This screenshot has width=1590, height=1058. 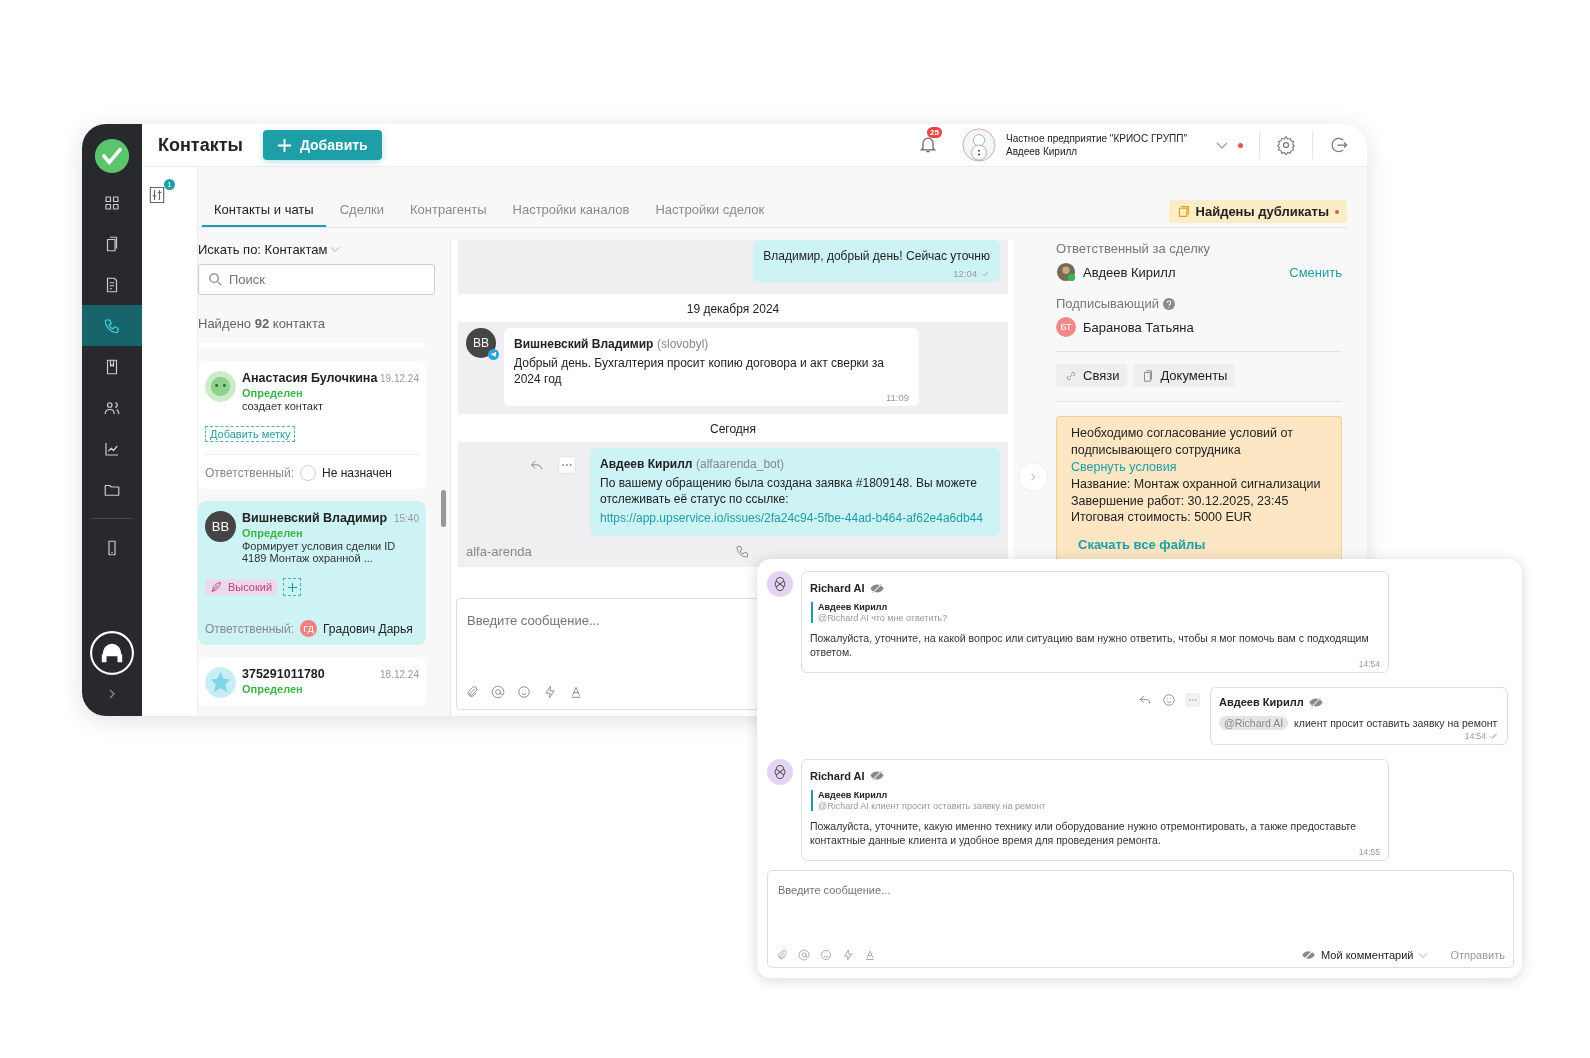 What do you see at coordinates (1183, 211) in the screenshot?
I see `copy-icon` at bounding box center [1183, 211].